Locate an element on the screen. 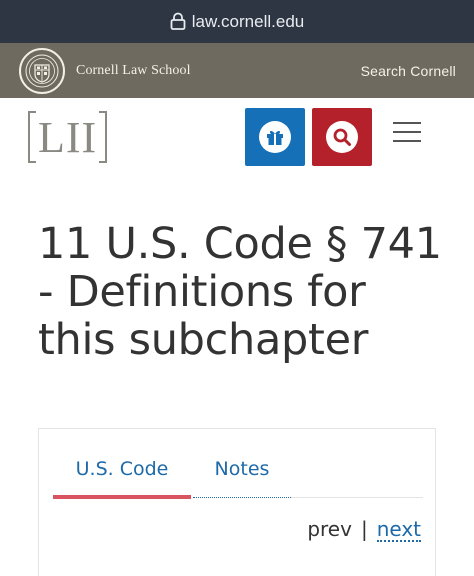  lii-logo: LII is located at coordinates (68, 137).